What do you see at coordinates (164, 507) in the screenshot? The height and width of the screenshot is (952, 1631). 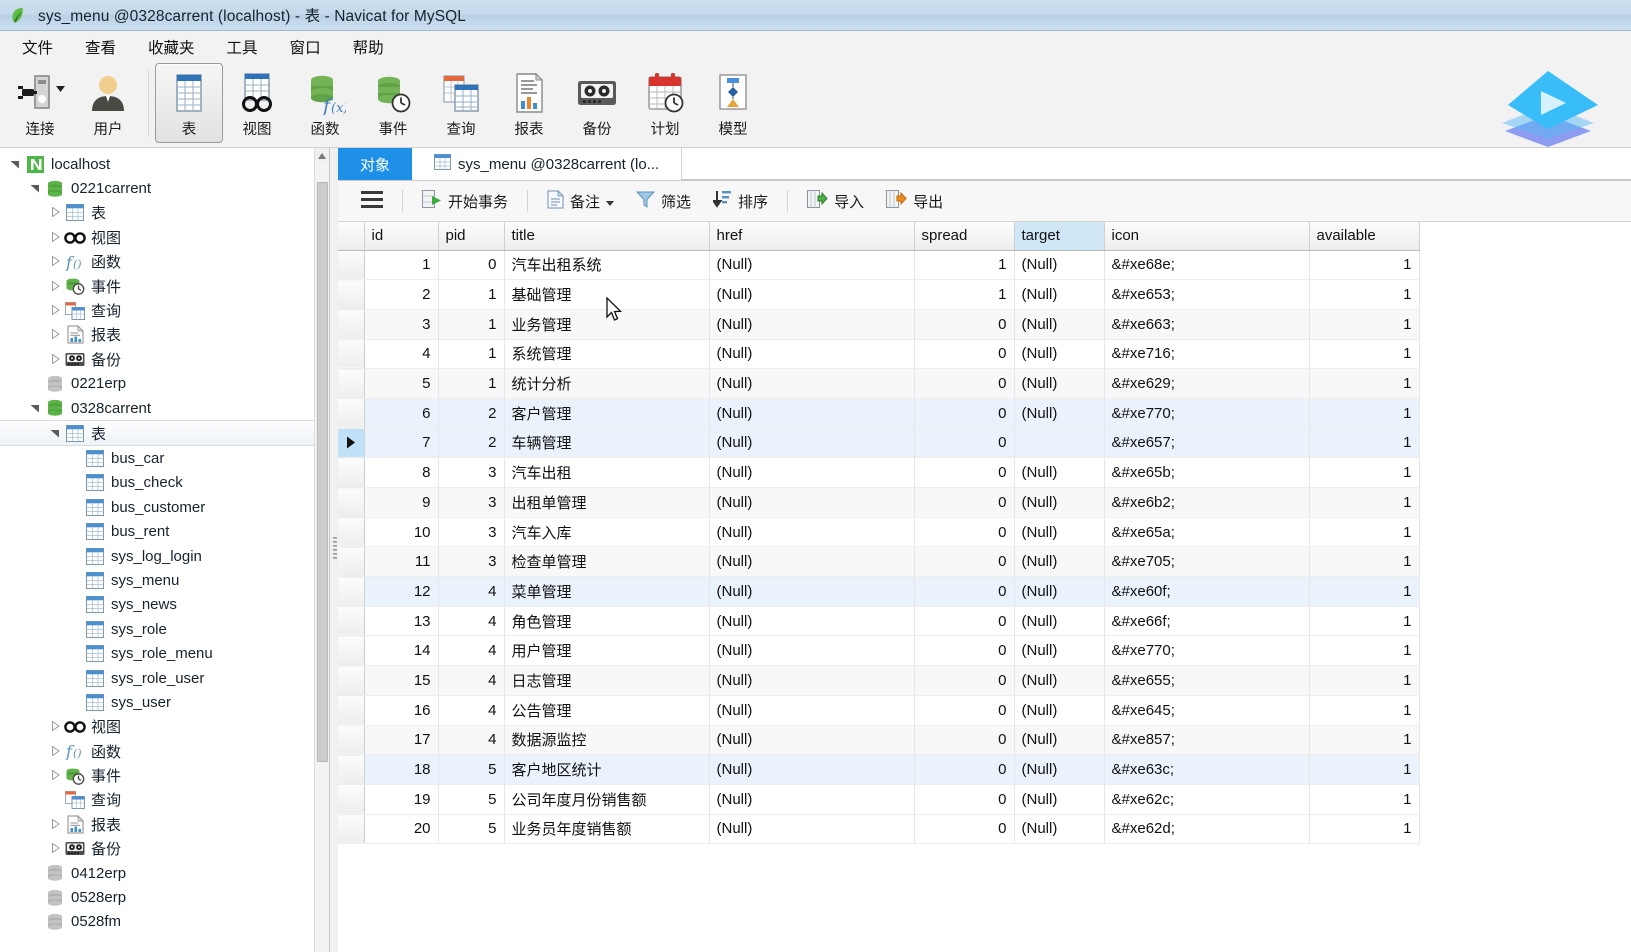 I see `tree-node-bus_customer: bus_customer` at bounding box center [164, 507].